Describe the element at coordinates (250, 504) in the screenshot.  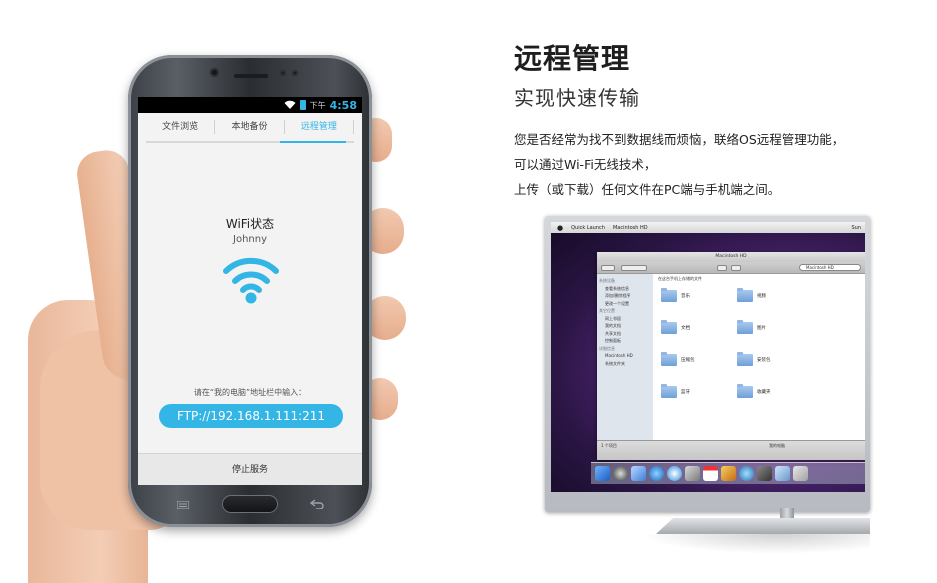
I see `home-button` at that location.